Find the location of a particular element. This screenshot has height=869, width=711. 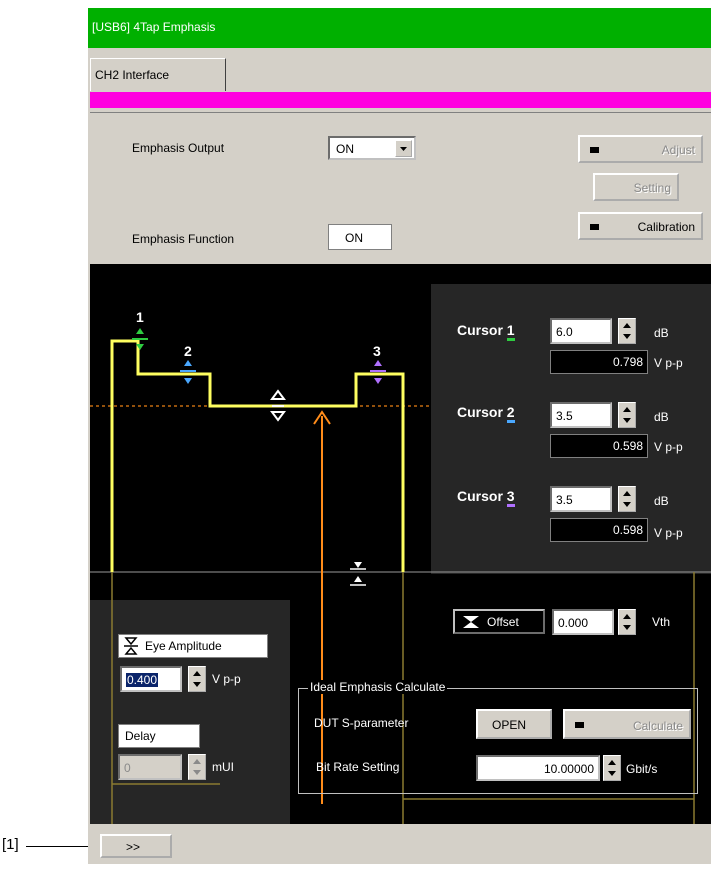

cursor-1-number: 1 is located at coordinates (510, 331).